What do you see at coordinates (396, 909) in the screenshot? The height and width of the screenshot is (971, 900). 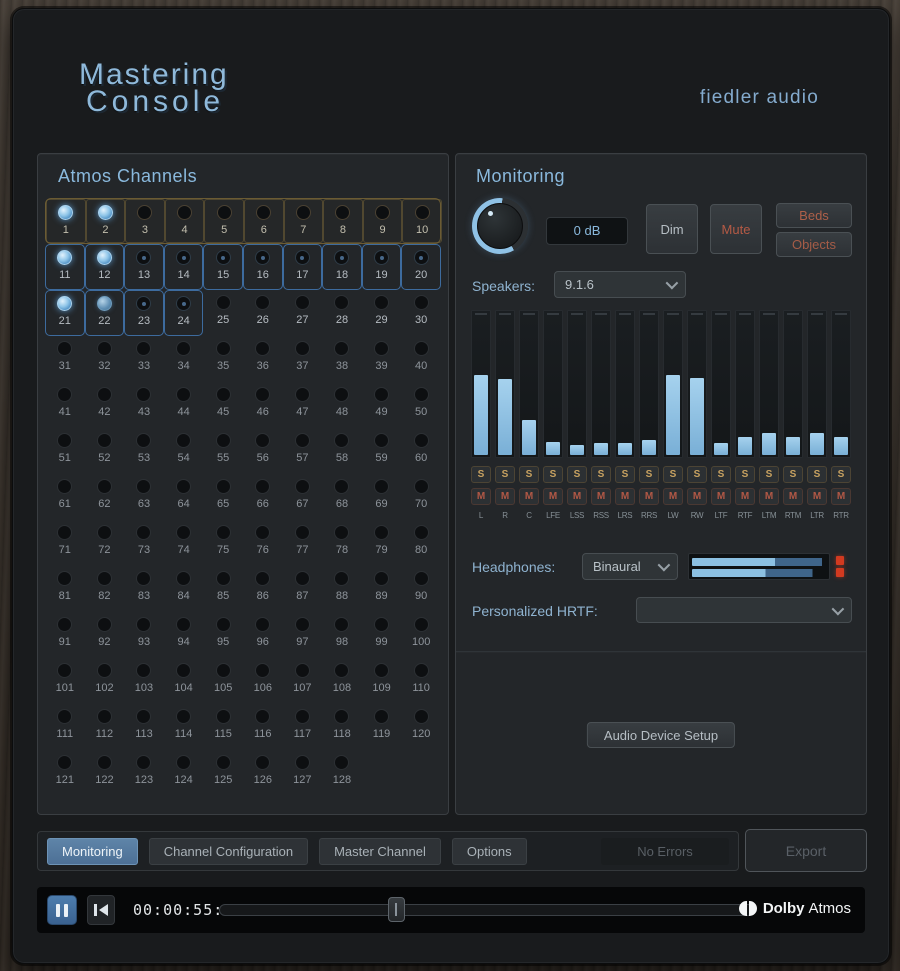 I see `slider-handle` at bounding box center [396, 909].